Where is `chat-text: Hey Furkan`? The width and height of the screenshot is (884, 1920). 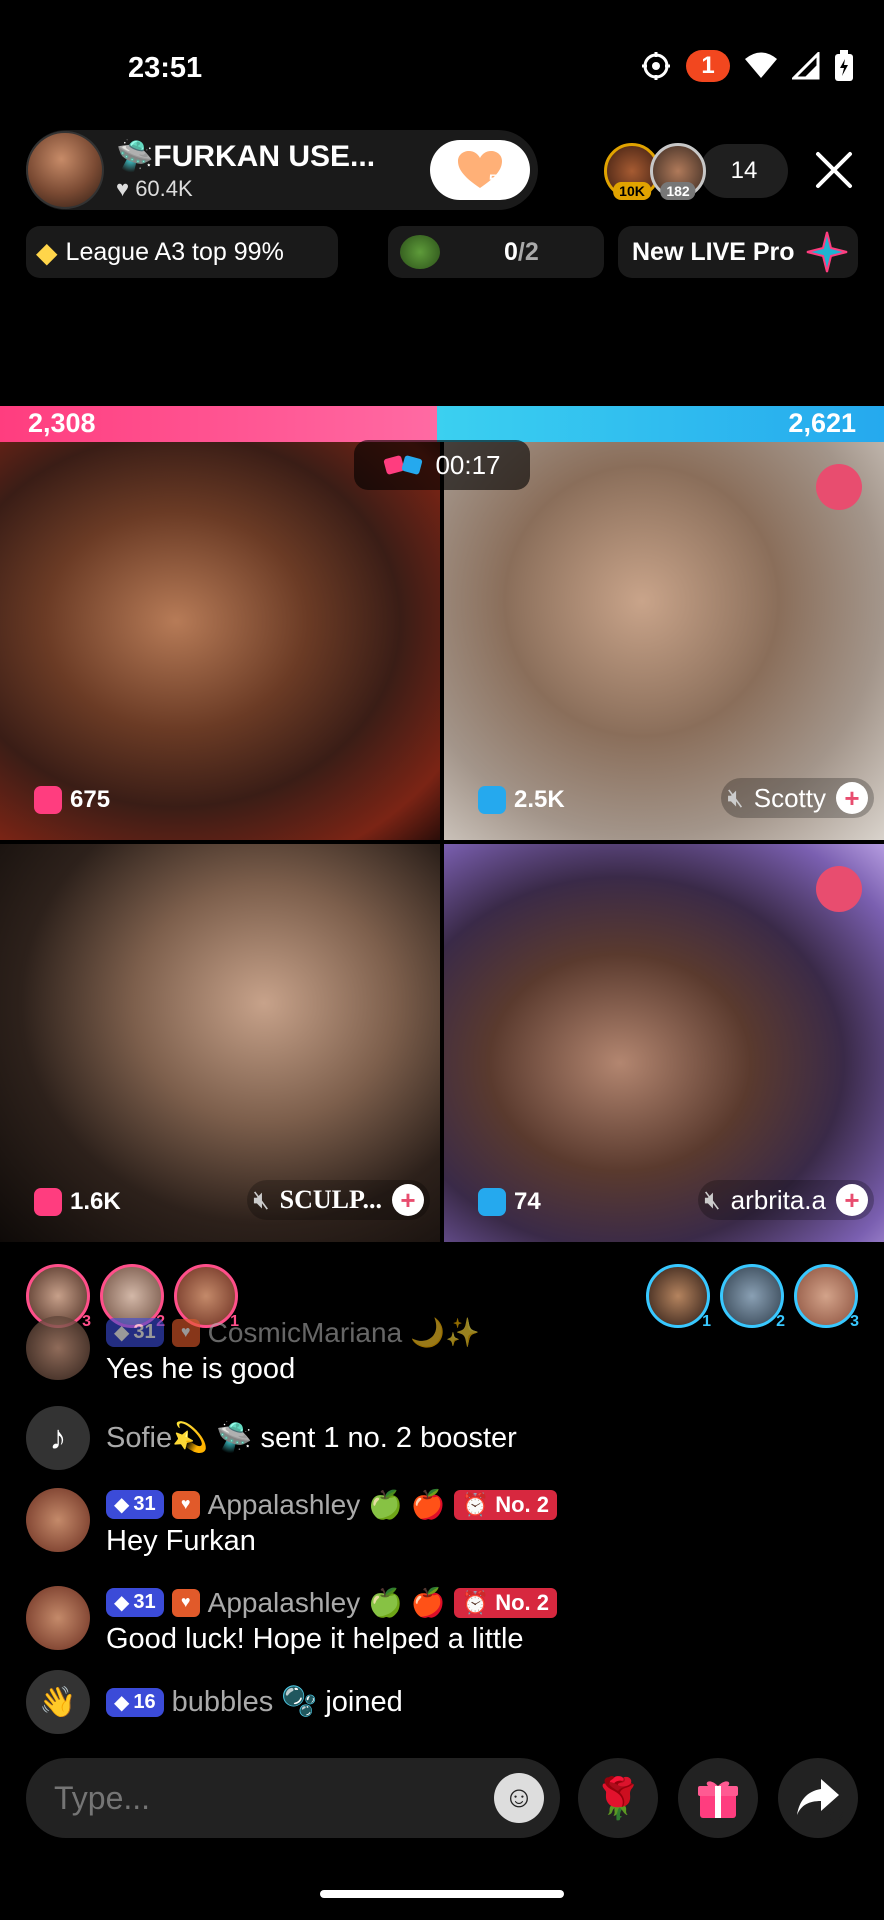 chat-text: Hey Furkan is located at coordinates (181, 1541).